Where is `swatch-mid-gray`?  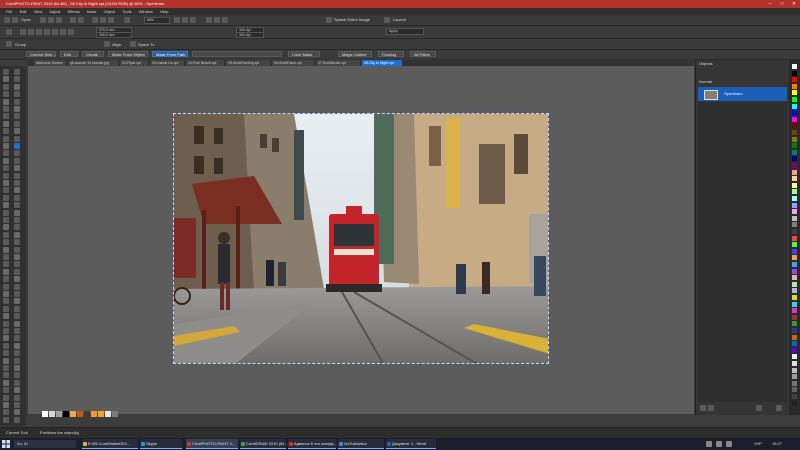
swatch-mid-gray is located at coordinates (115, 414).